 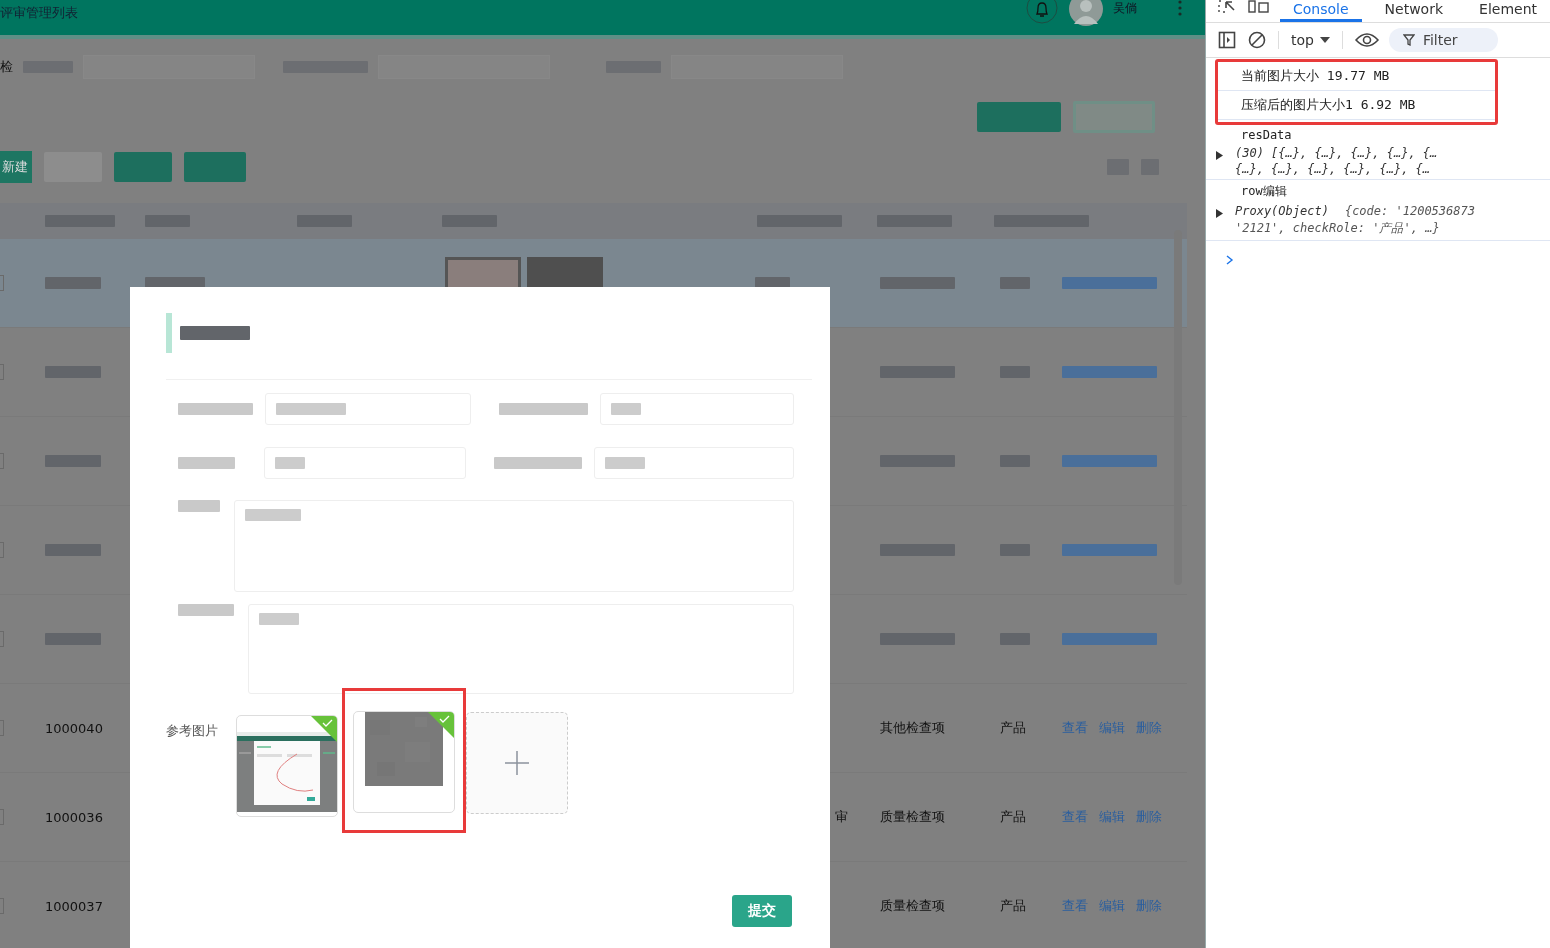 I want to click on console-message: 压缩后的图片大小1 6.92 MB, so click(x=1328, y=104).